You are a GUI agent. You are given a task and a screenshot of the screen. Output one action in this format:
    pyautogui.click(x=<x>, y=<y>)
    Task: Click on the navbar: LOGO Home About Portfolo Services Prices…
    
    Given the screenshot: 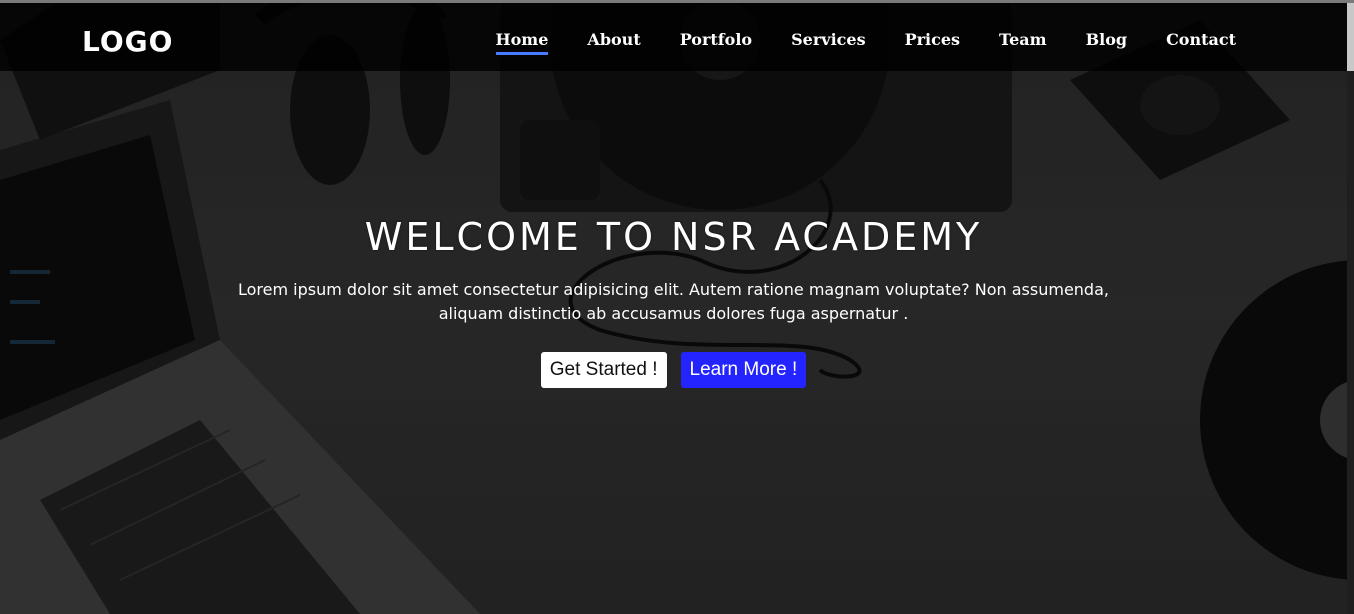 What is the action you would take?
    pyautogui.click(x=673, y=37)
    